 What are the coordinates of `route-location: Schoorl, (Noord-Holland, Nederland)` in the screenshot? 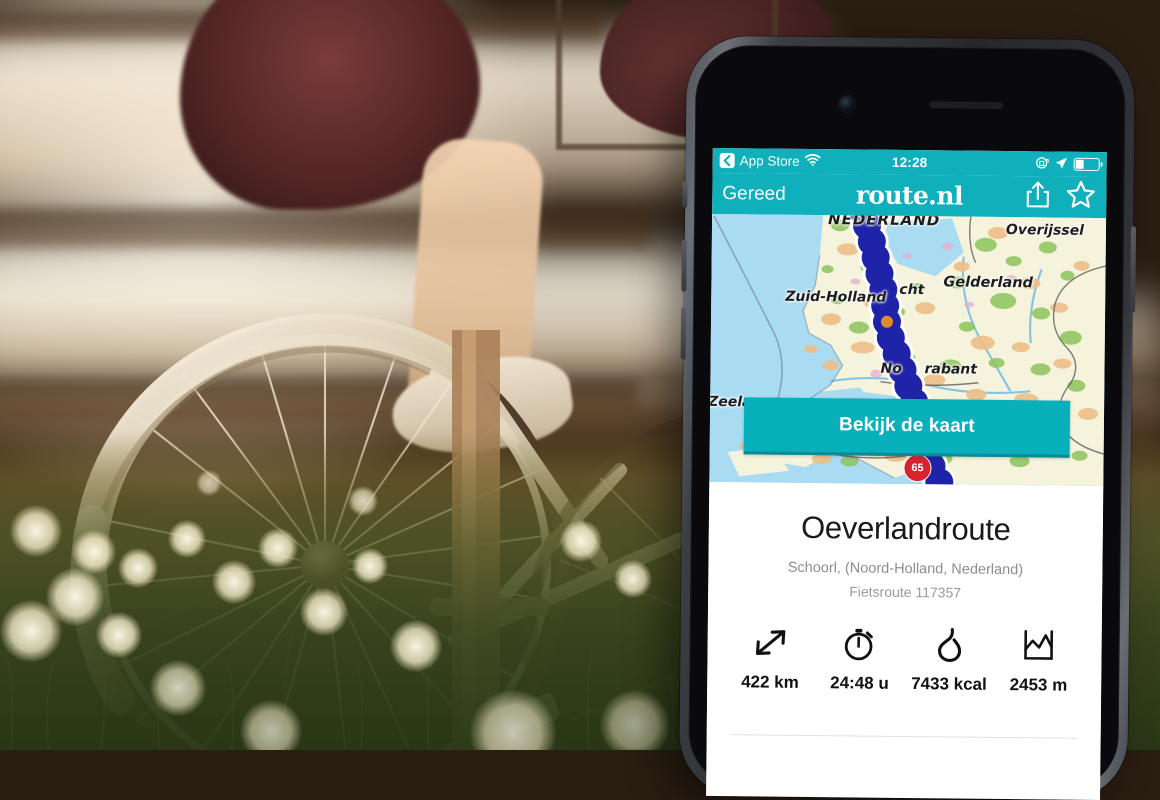 It's located at (905, 569).